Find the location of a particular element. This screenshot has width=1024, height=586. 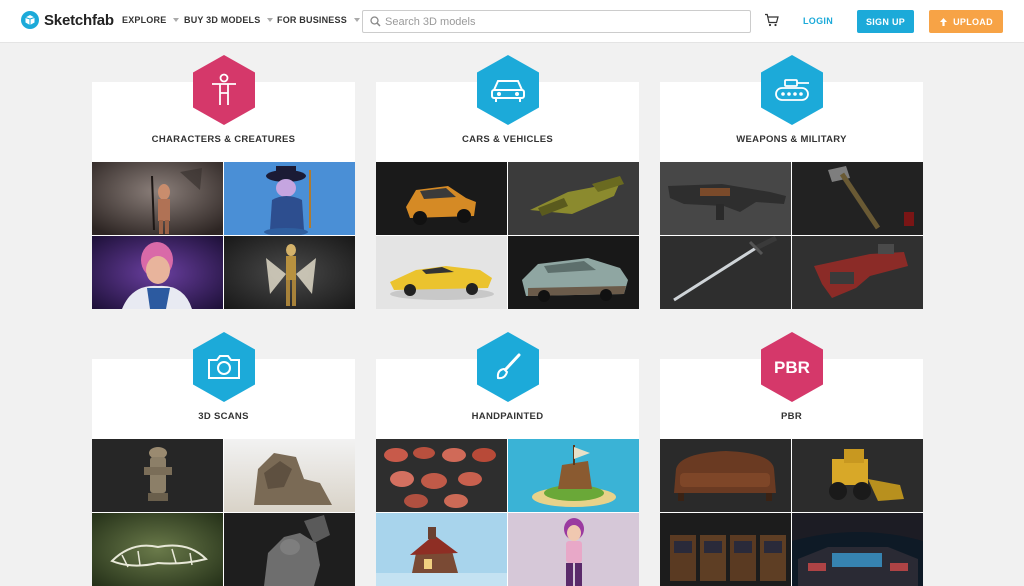

camera-icon is located at coordinates (224, 367).